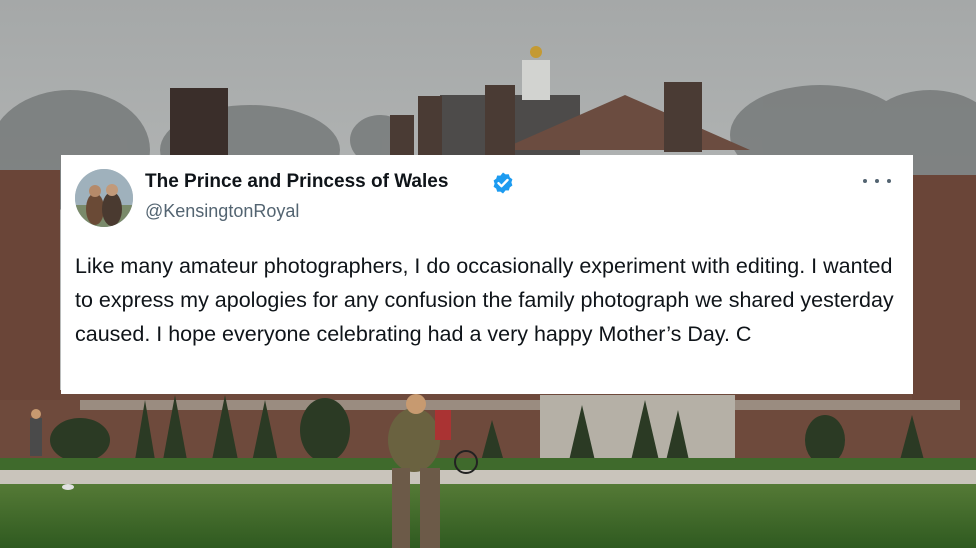 Image resolution: width=976 pixels, height=548 pixels. Describe the element at coordinates (503, 183) in the screenshot. I see `verified-badge-icon` at that location.